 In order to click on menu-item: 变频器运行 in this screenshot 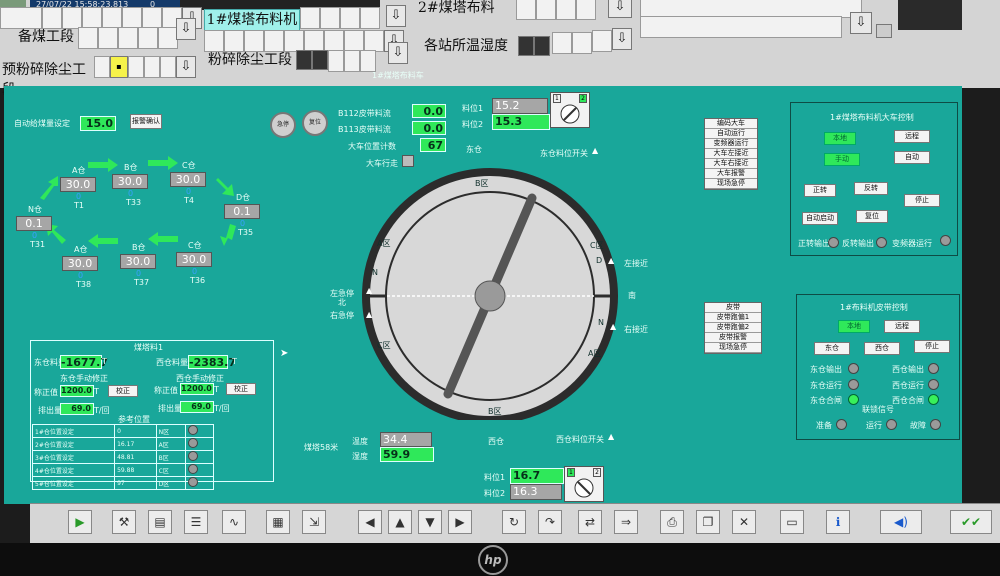, I will do `click(731, 144)`.